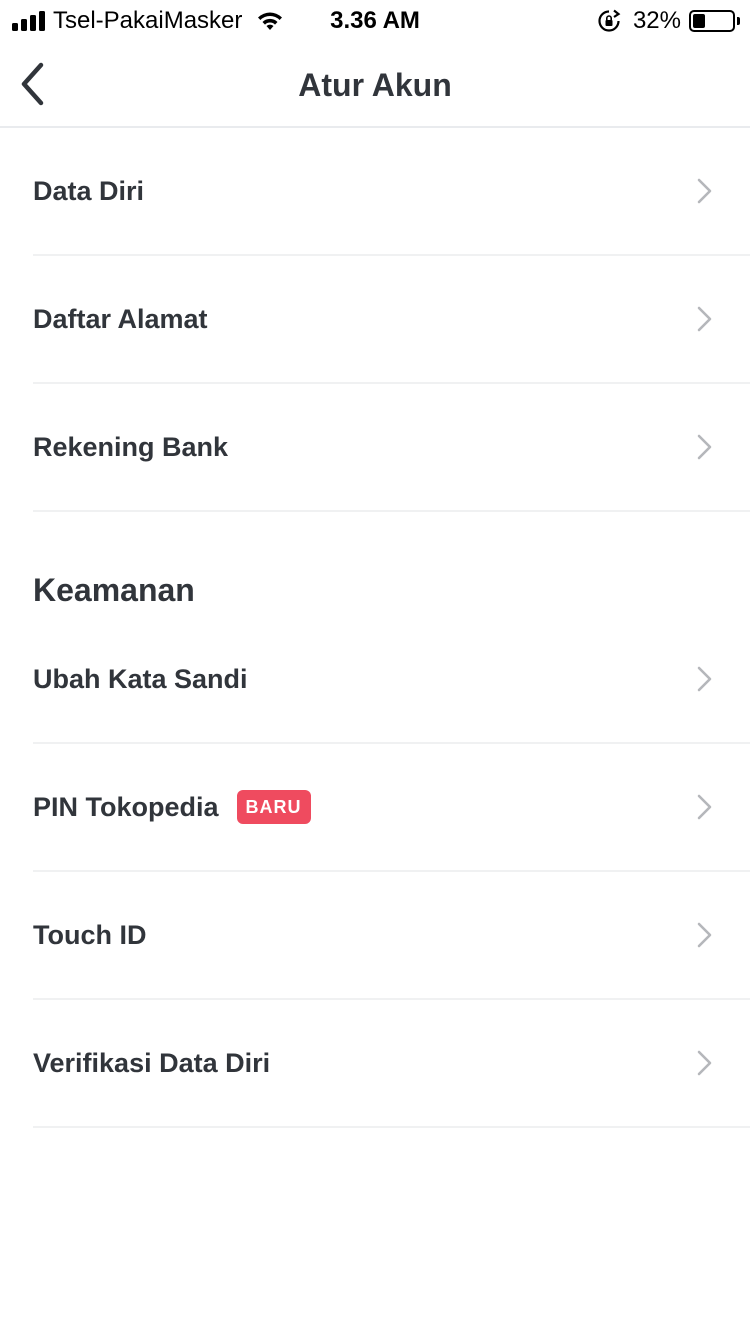 The height and width of the screenshot is (1334, 750). What do you see at coordinates (114, 590) in the screenshot?
I see `section-title-keamanan: Keamanan` at bounding box center [114, 590].